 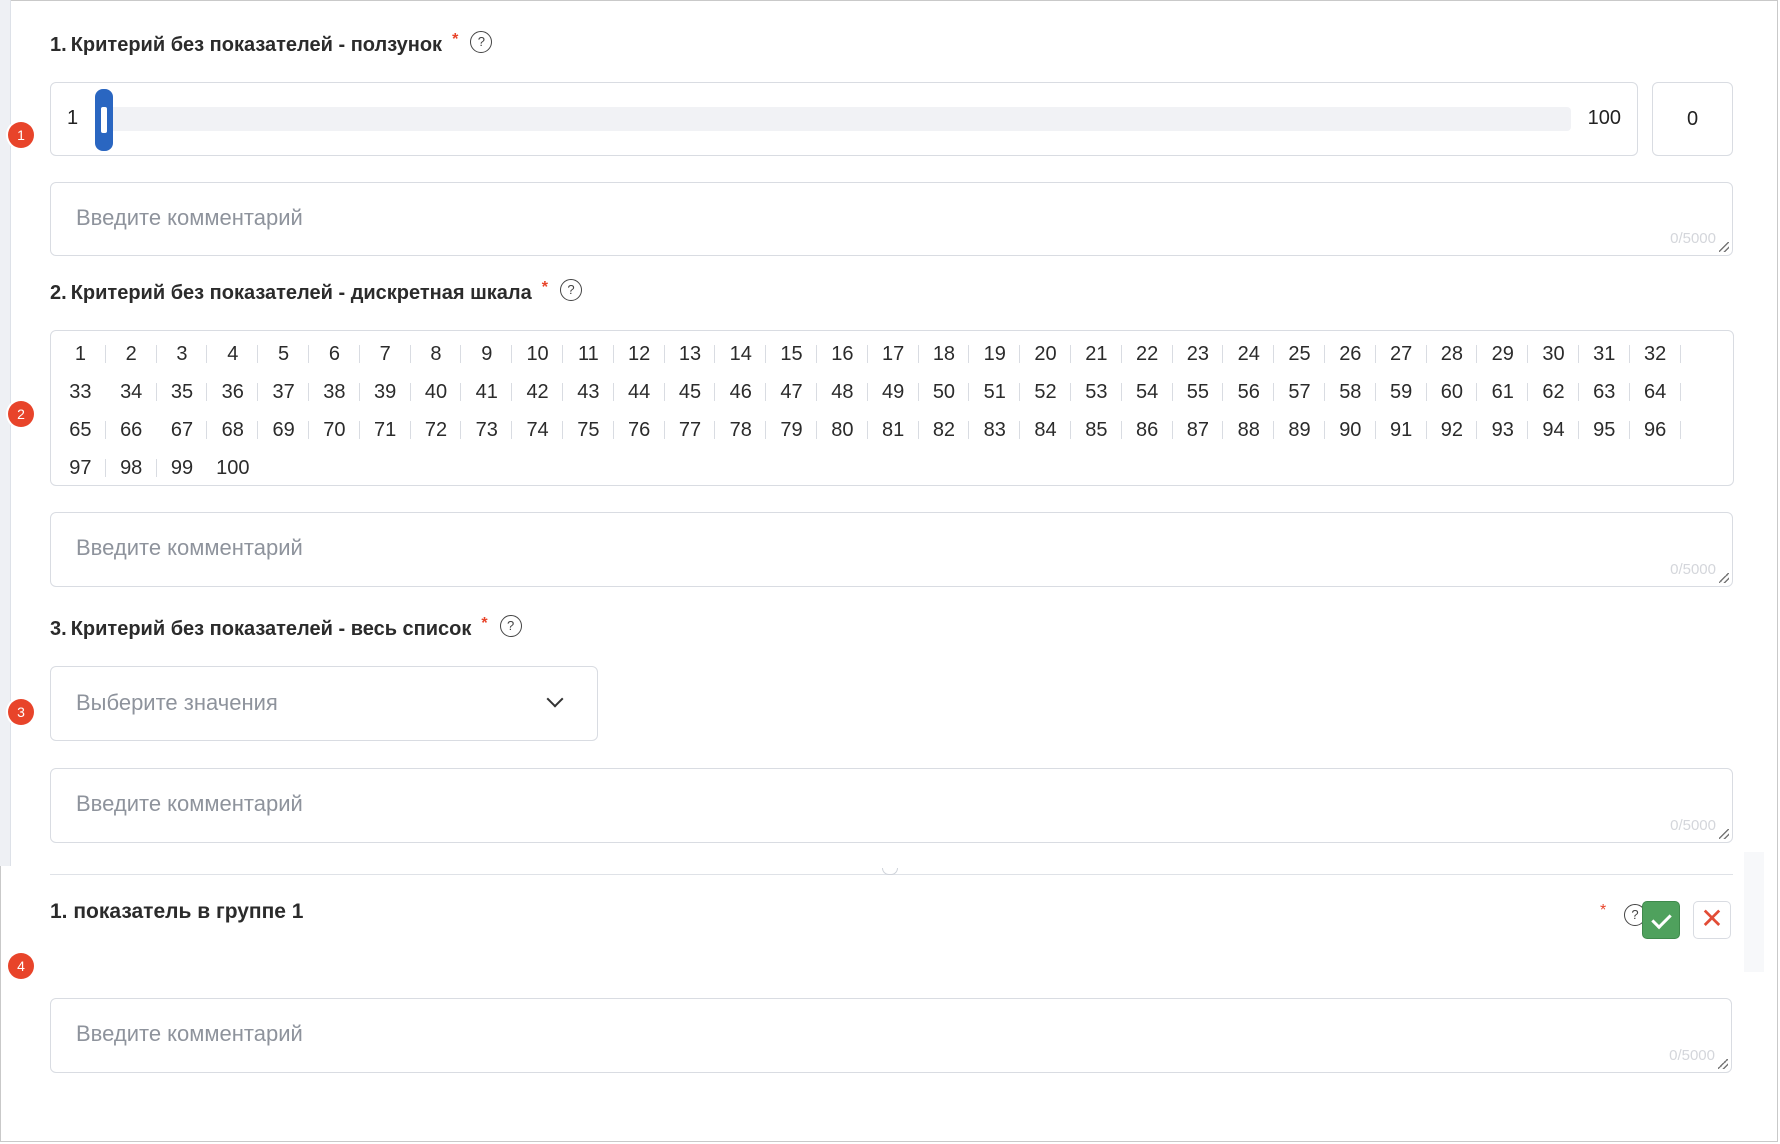 I want to click on scale-option: 32, so click(x=1655, y=354).